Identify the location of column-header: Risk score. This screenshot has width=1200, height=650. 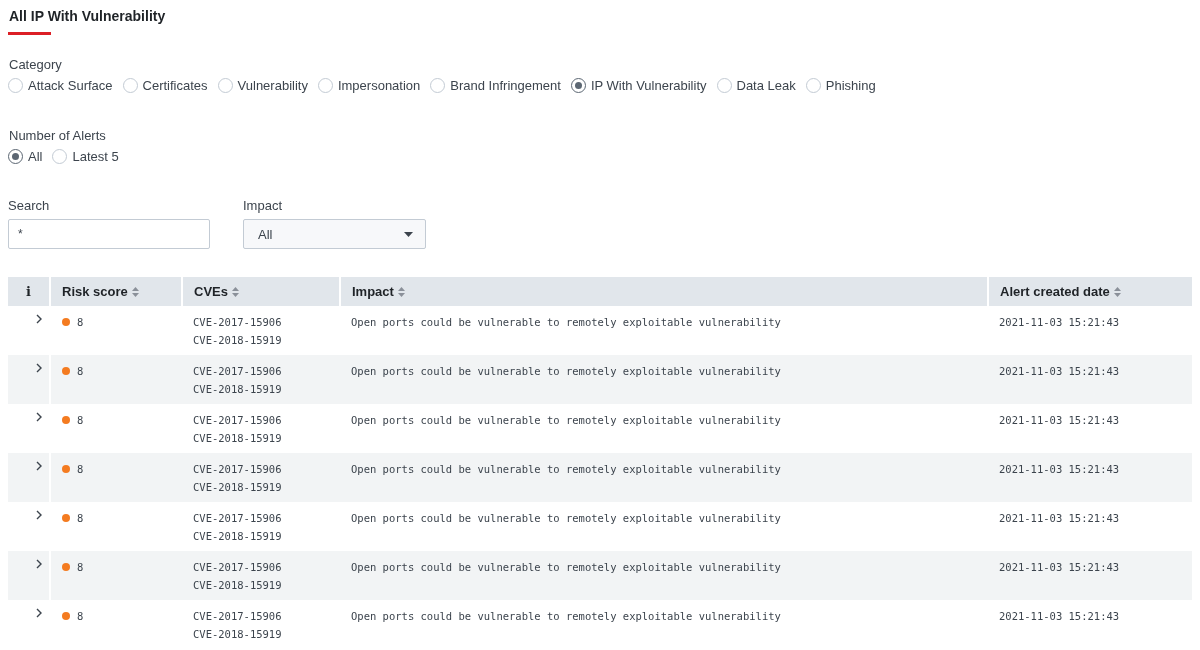
(116, 291).